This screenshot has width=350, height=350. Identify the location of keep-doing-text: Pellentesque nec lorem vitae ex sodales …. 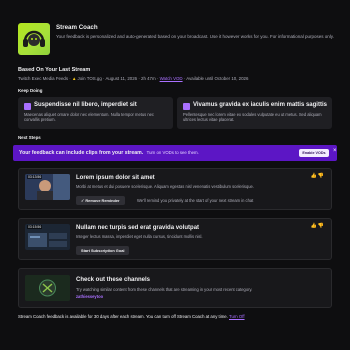
(252, 117).